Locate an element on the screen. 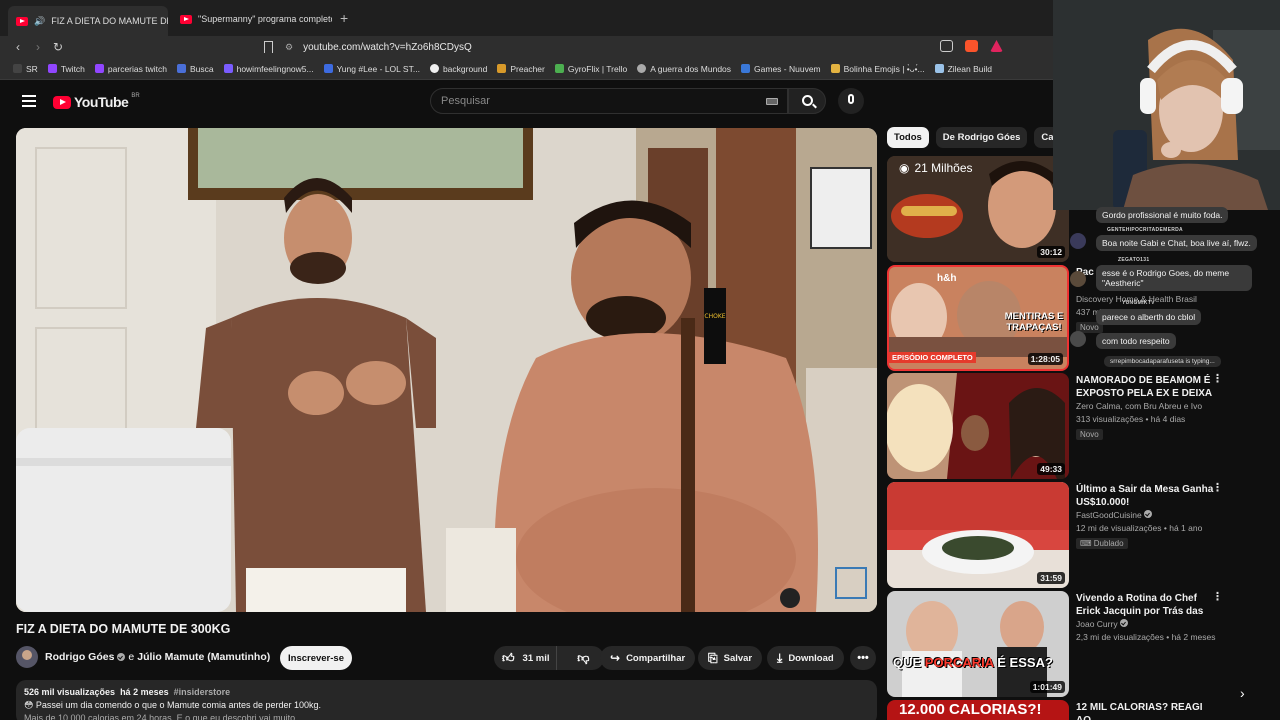  forward-icon: › is located at coordinates (38, 47).